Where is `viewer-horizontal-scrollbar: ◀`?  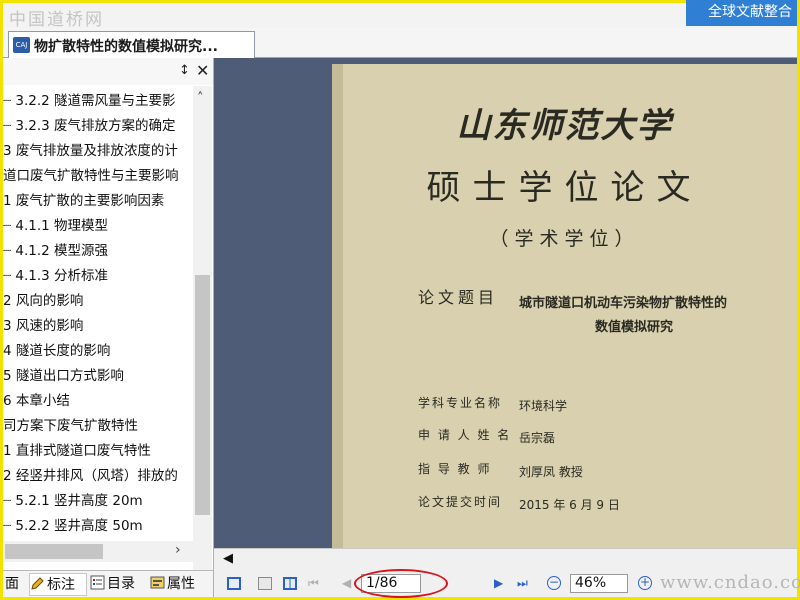
viewer-horizontal-scrollbar: ◀ is located at coordinates (505, 559).